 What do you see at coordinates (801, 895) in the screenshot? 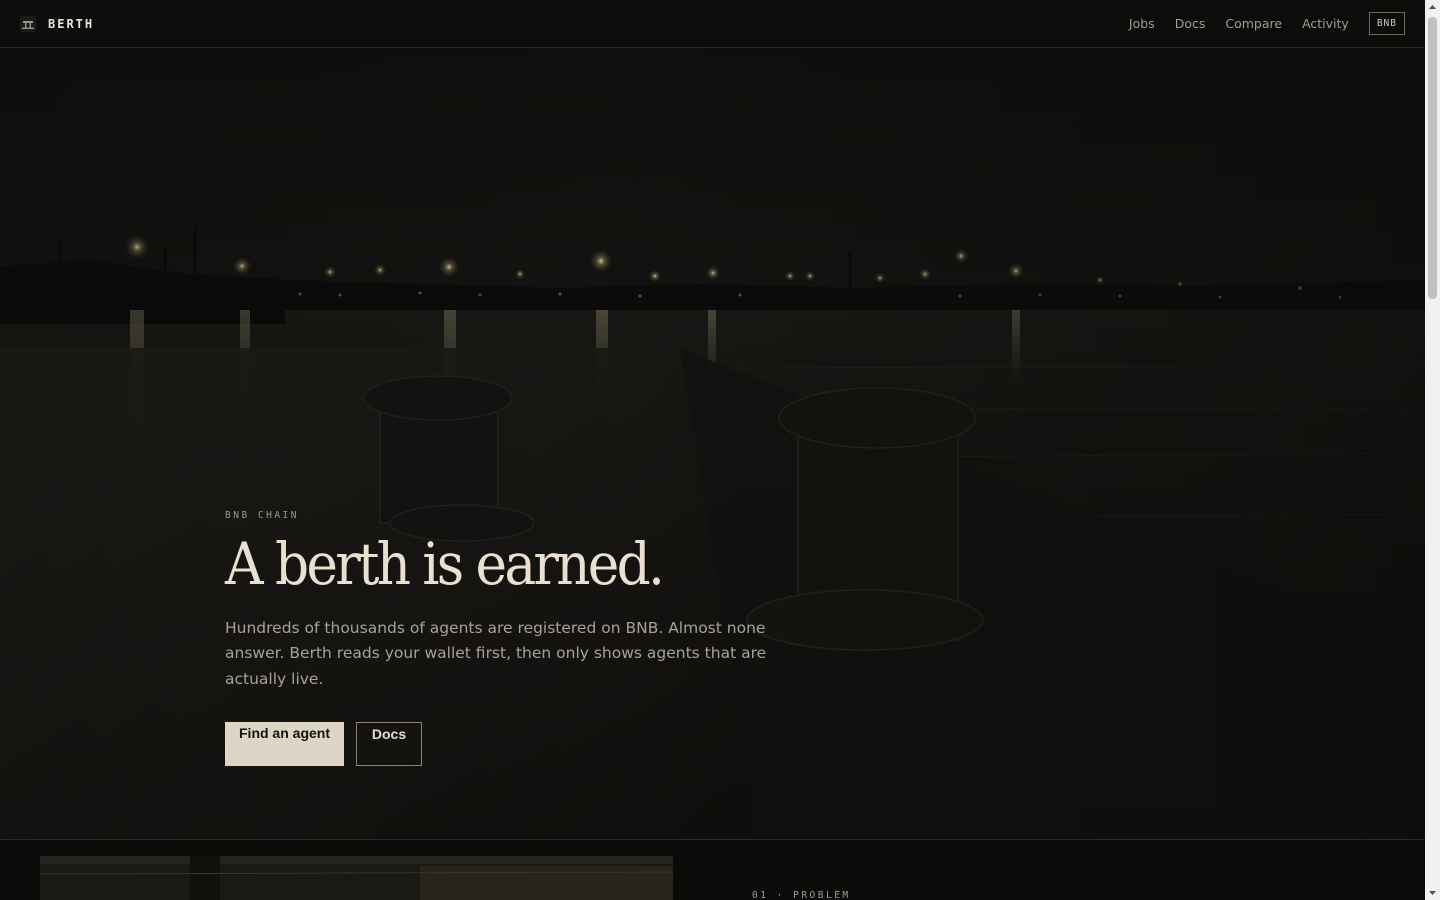
I see `section-label: 01 · PROBLEM` at bounding box center [801, 895].